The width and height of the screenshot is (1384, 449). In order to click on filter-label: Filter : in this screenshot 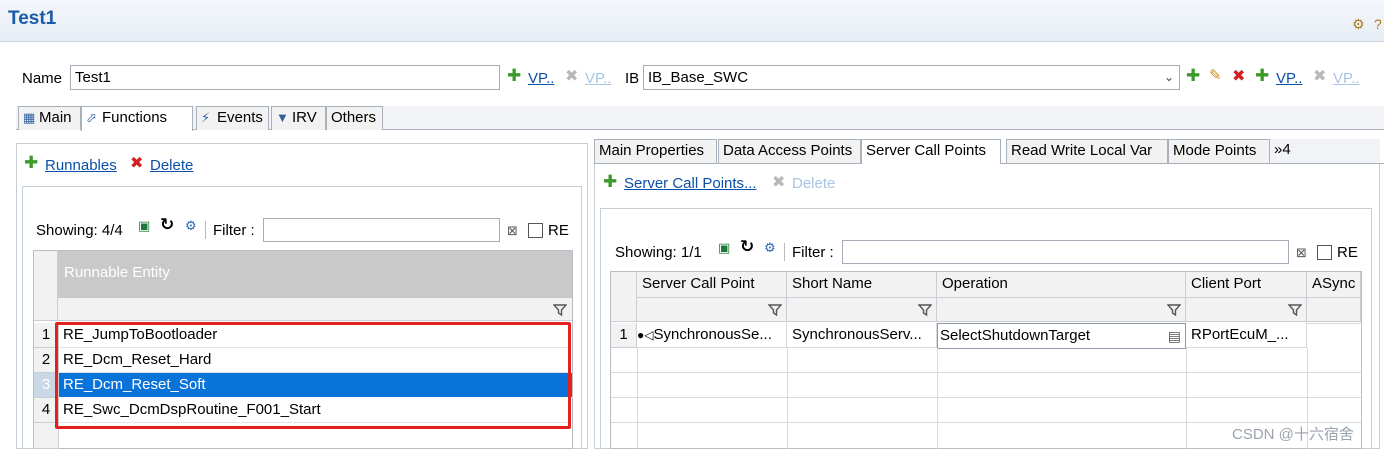, I will do `click(234, 230)`.